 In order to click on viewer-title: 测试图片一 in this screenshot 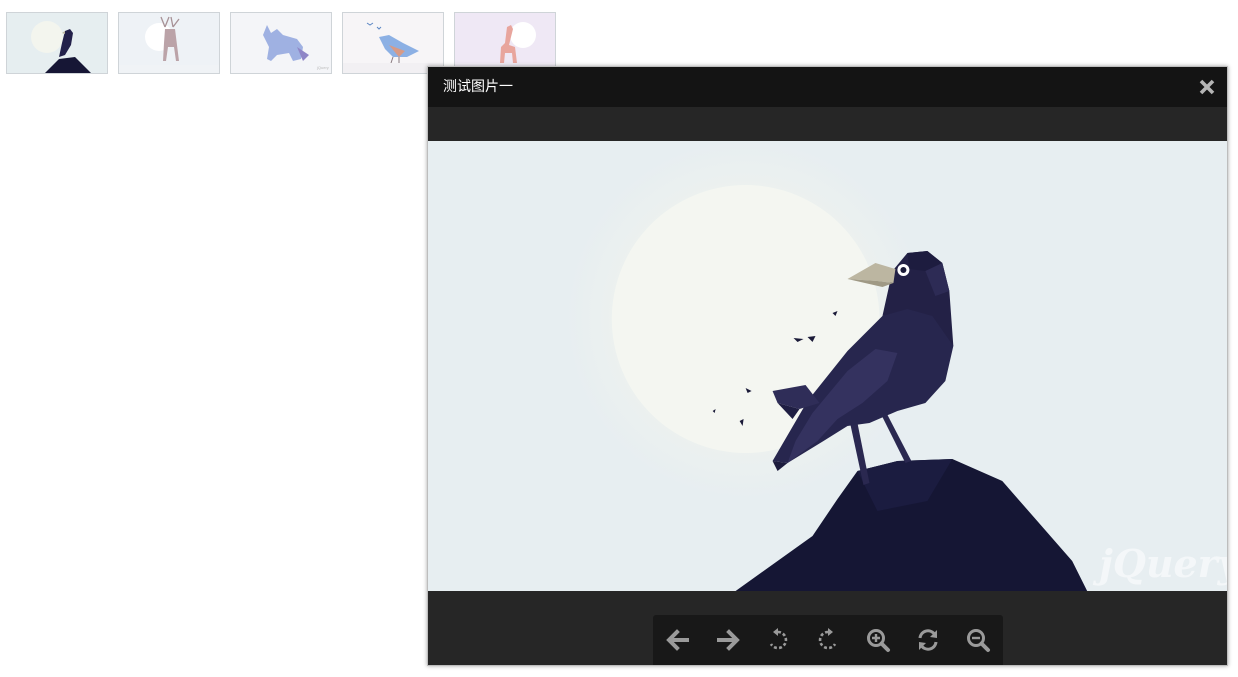, I will do `click(478, 87)`.